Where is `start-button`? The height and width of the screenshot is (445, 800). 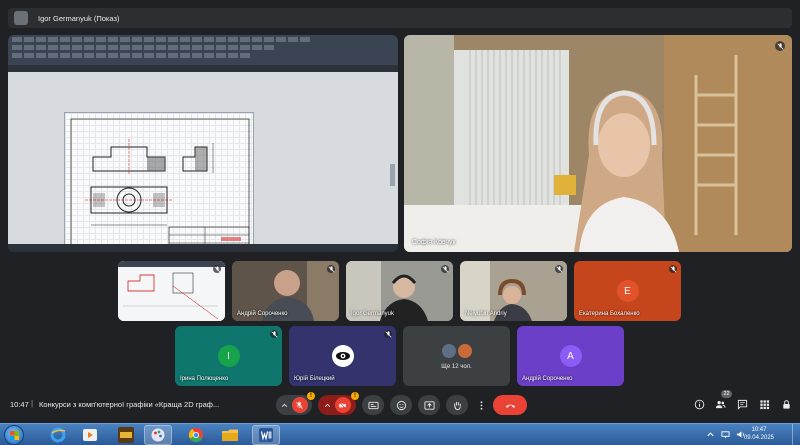
start-button is located at coordinates (14, 435).